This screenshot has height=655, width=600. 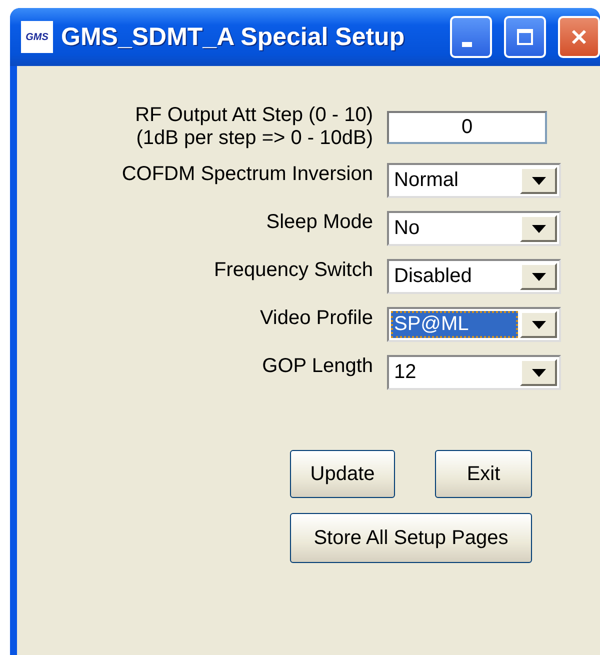 What do you see at coordinates (474, 276) in the screenshot?
I see `dropdown: Disabled` at bounding box center [474, 276].